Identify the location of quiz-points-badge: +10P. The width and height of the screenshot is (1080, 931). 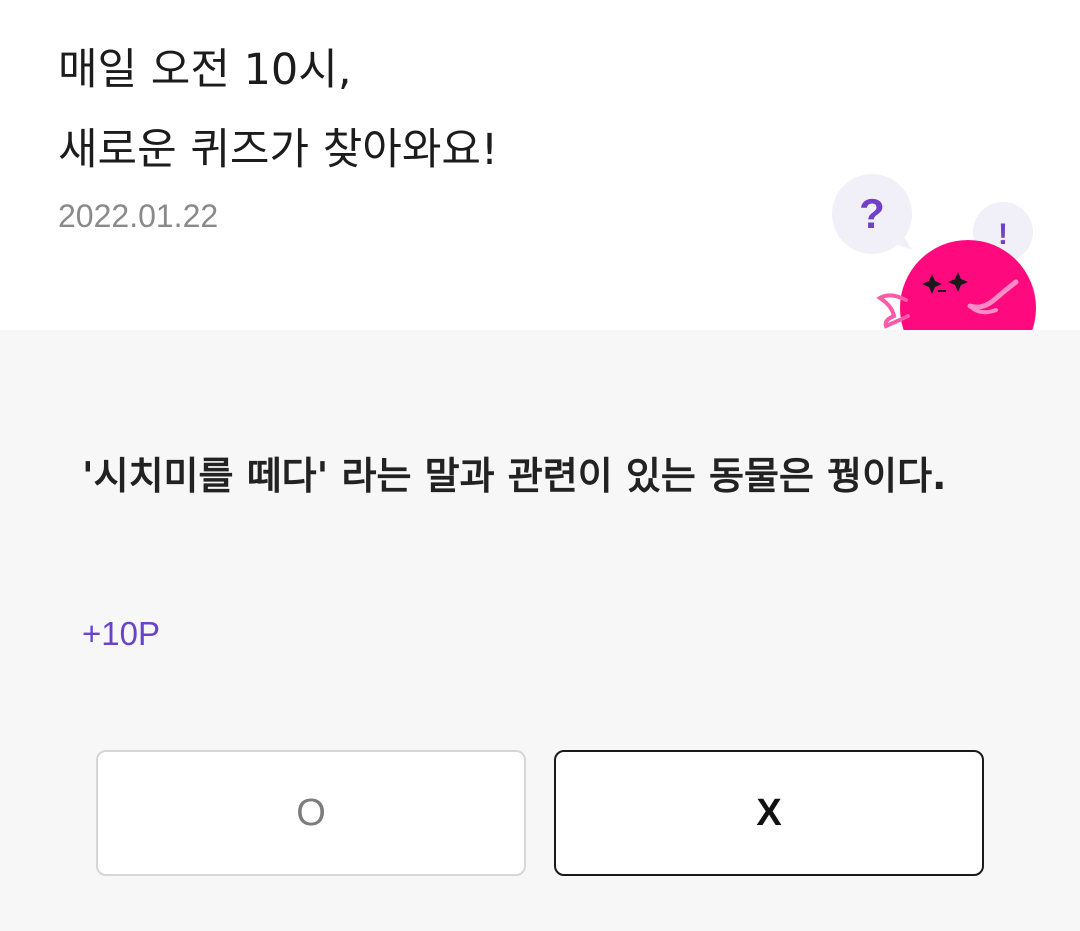
(121, 633).